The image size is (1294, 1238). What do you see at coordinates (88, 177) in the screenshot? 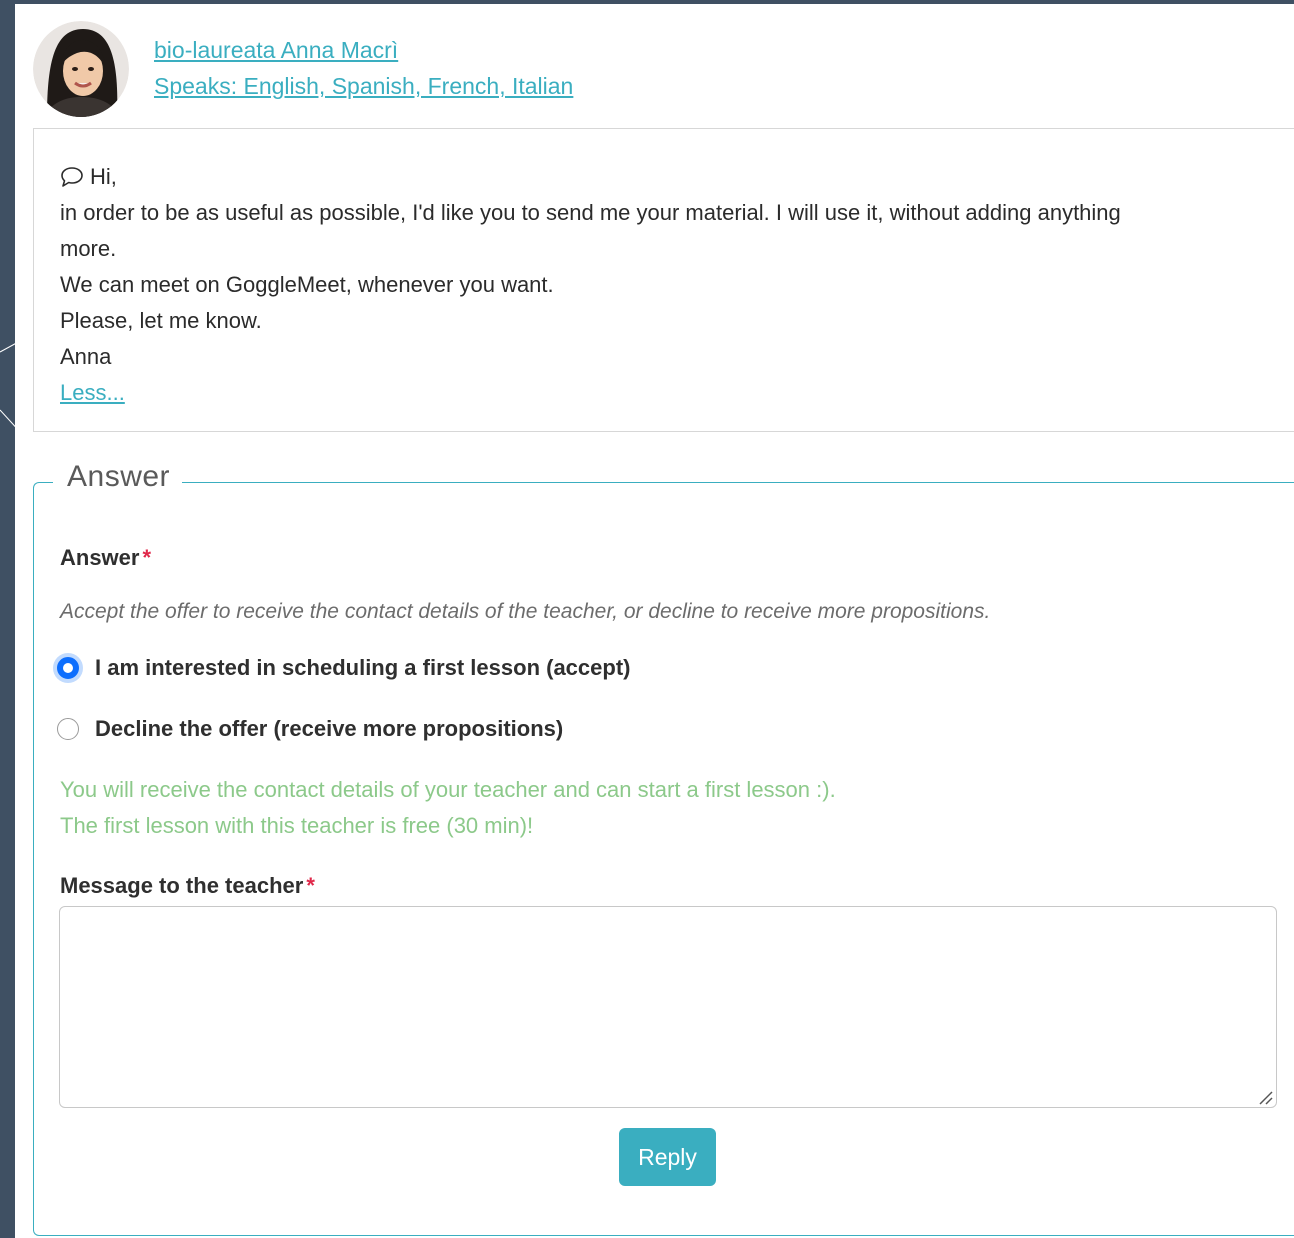
I see `message-greeting: Hi,` at bounding box center [88, 177].